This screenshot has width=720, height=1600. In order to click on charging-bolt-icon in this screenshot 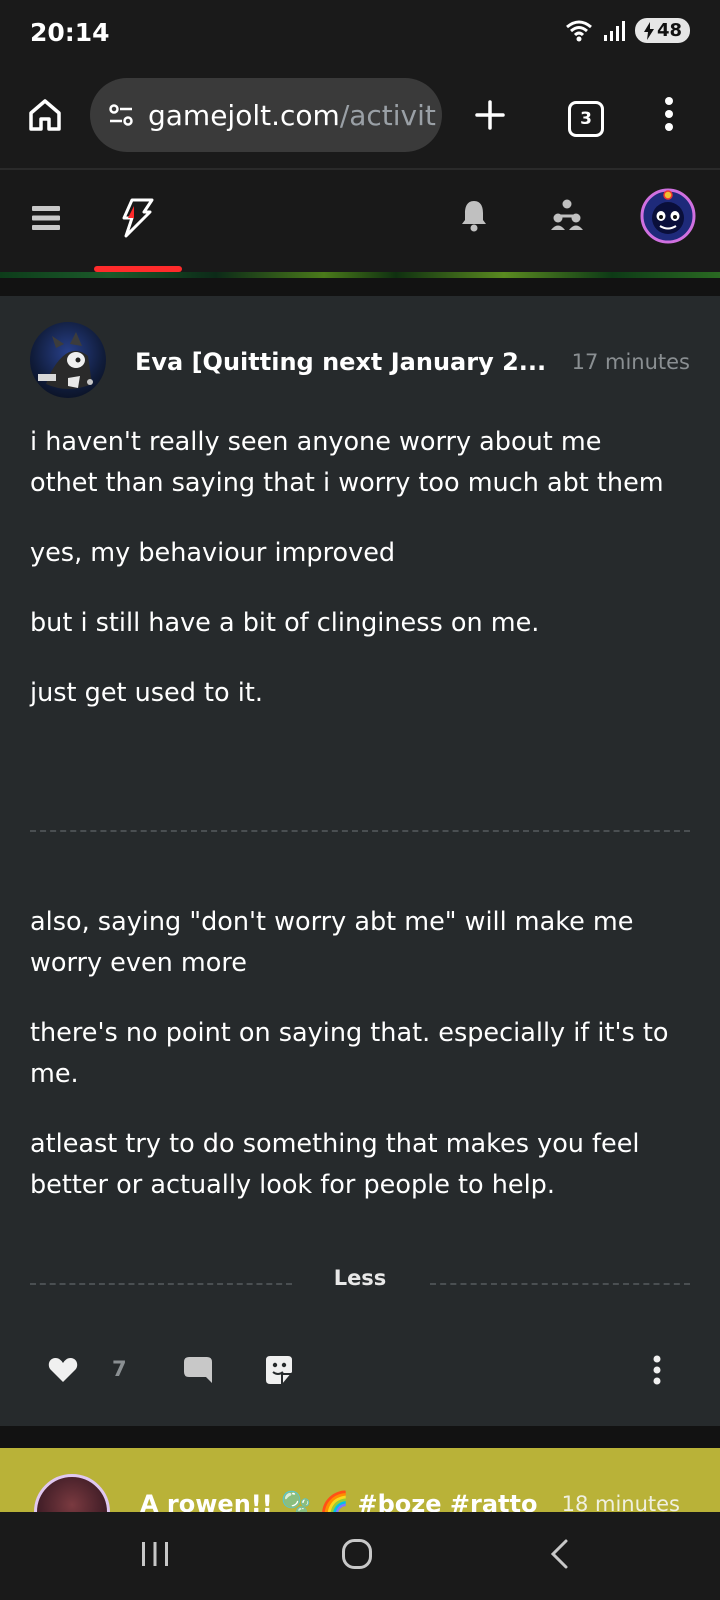, I will do `click(648, 30)`.